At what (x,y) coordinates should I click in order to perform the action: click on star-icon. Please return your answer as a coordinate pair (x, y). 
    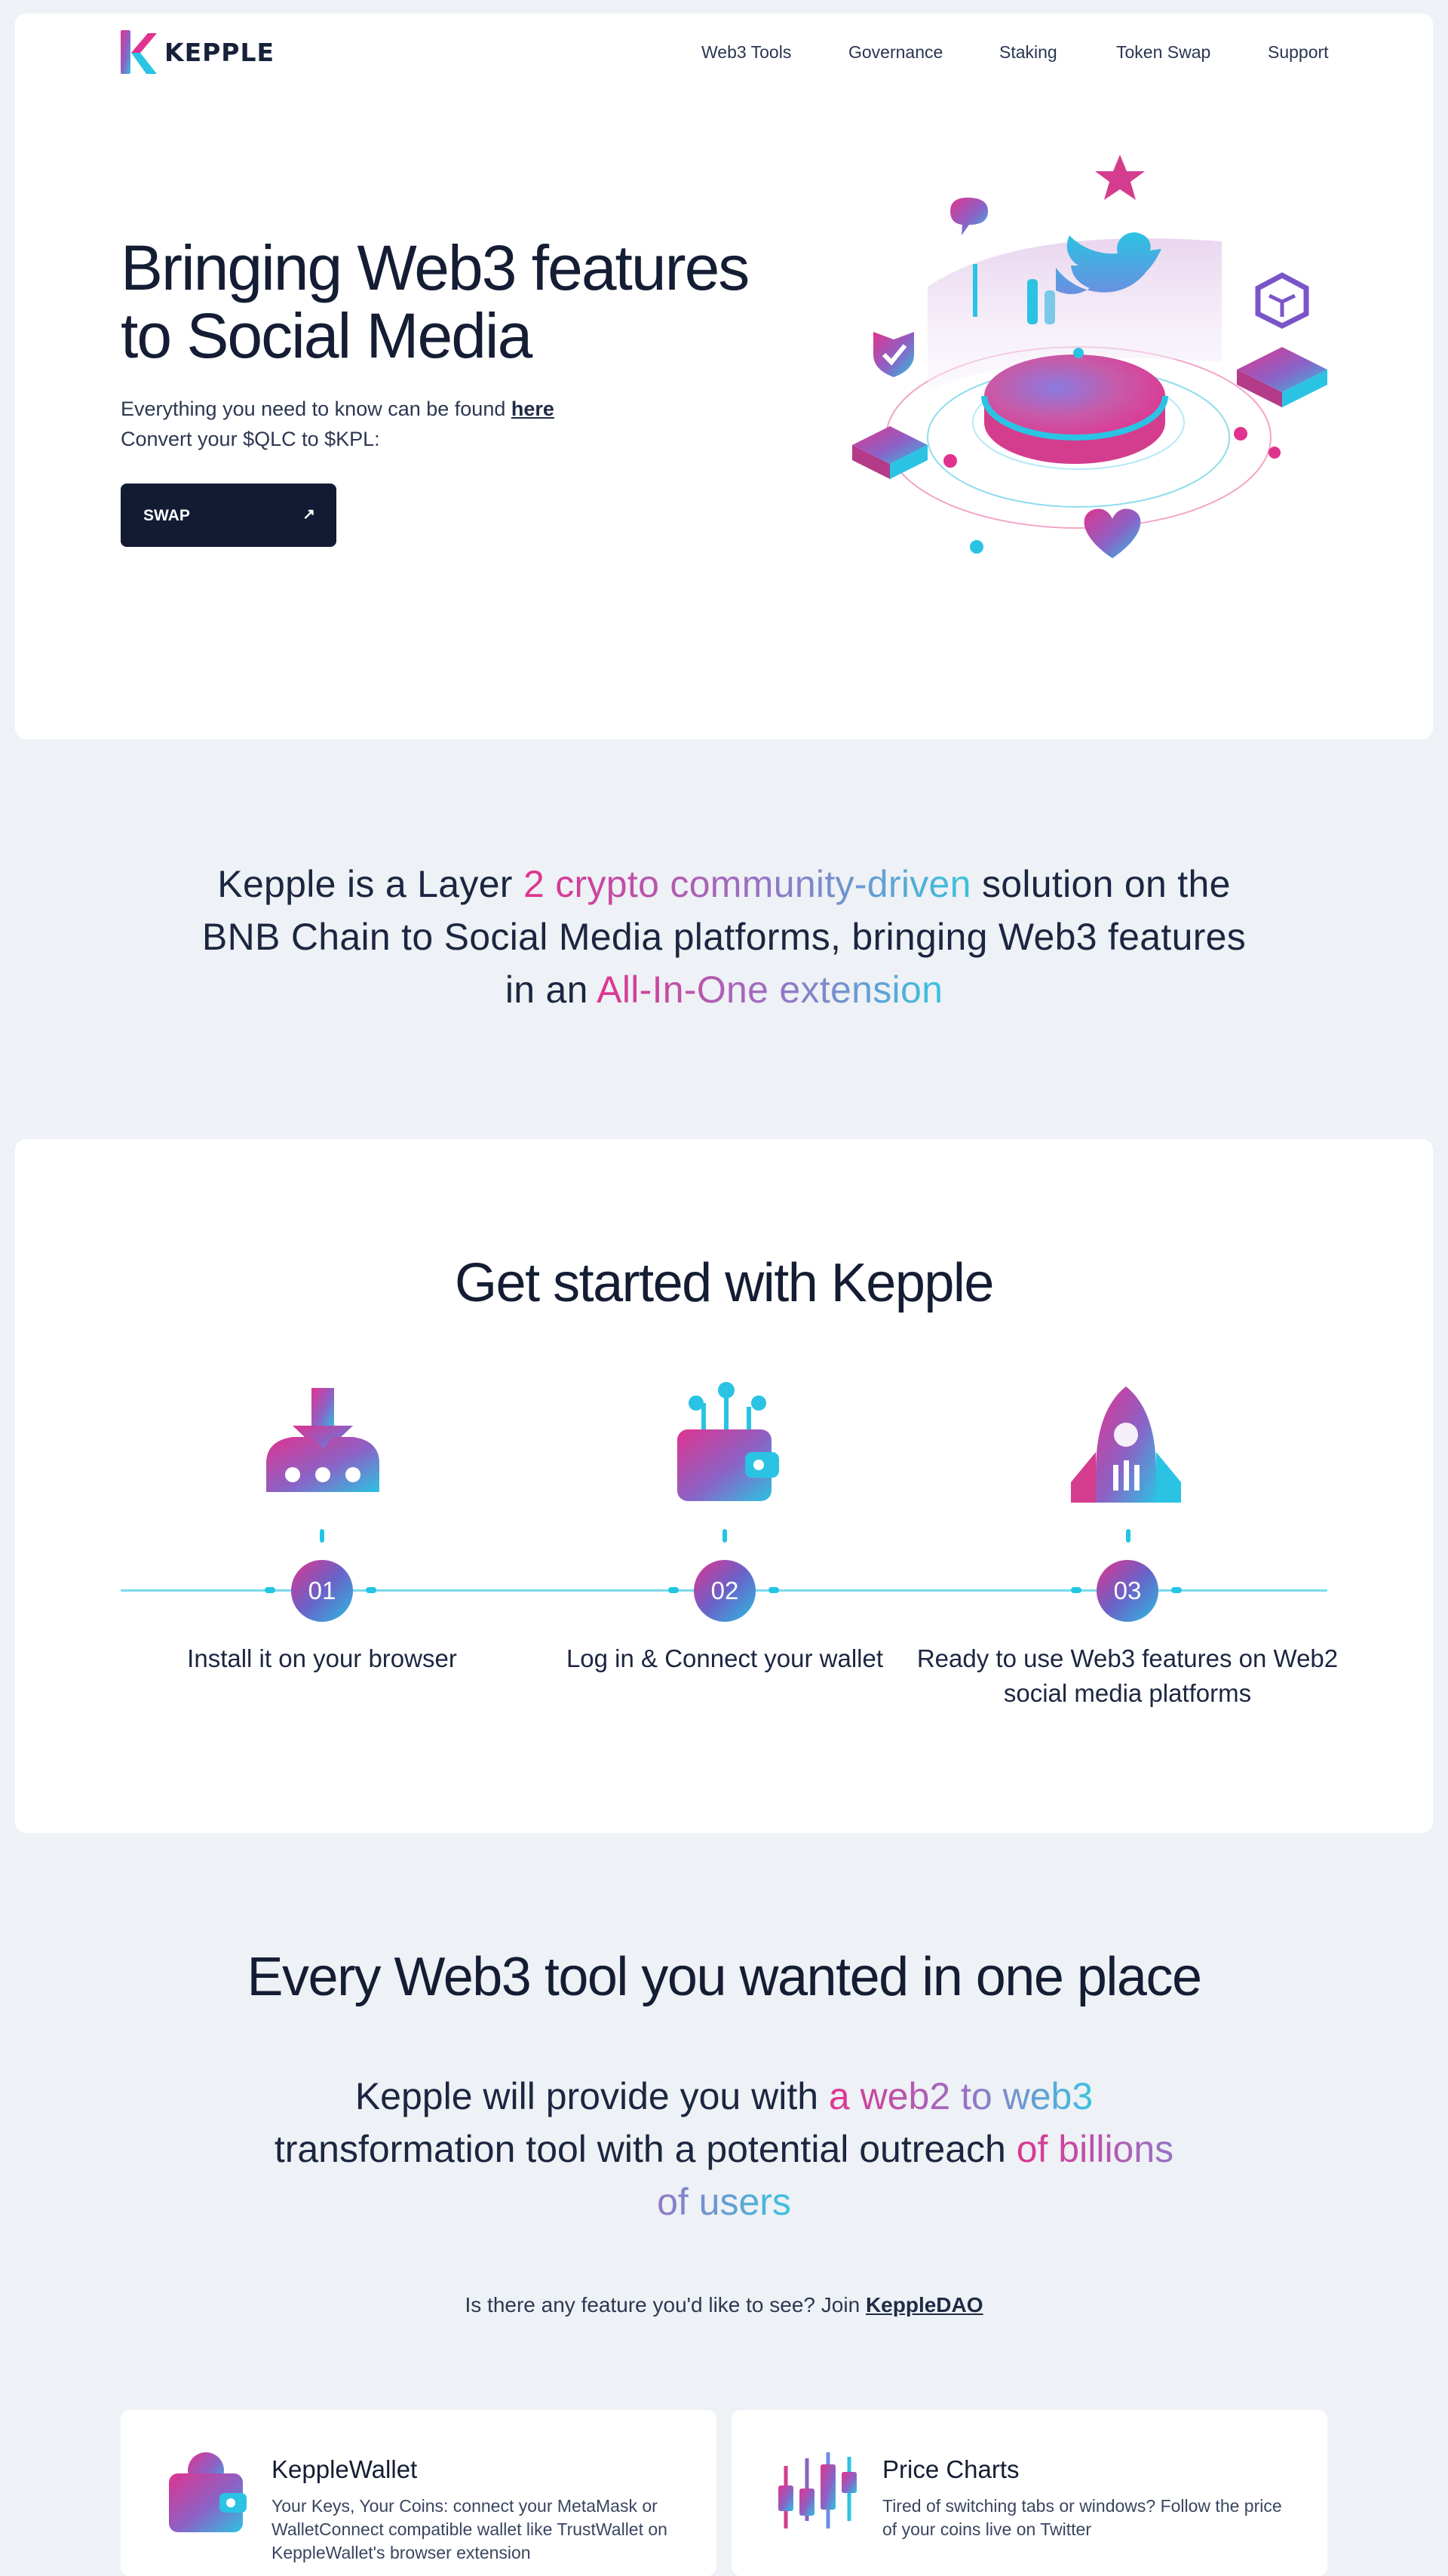
    Looking at the image, I should click on (1120, 177).